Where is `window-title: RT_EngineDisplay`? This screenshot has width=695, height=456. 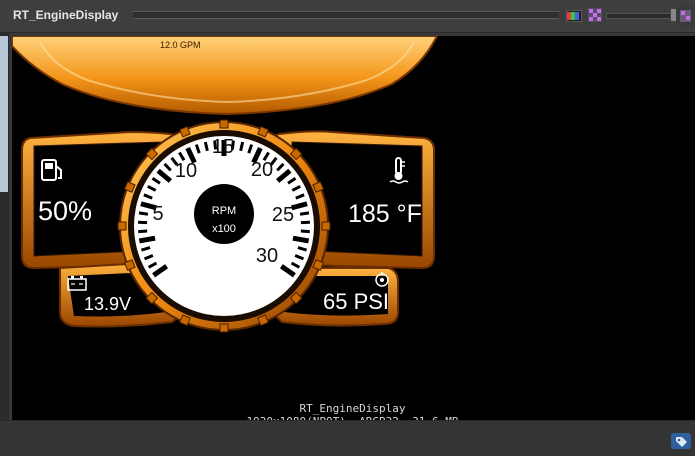
window-title: RT_EngineDisplay is located at coordinates (65, 15).